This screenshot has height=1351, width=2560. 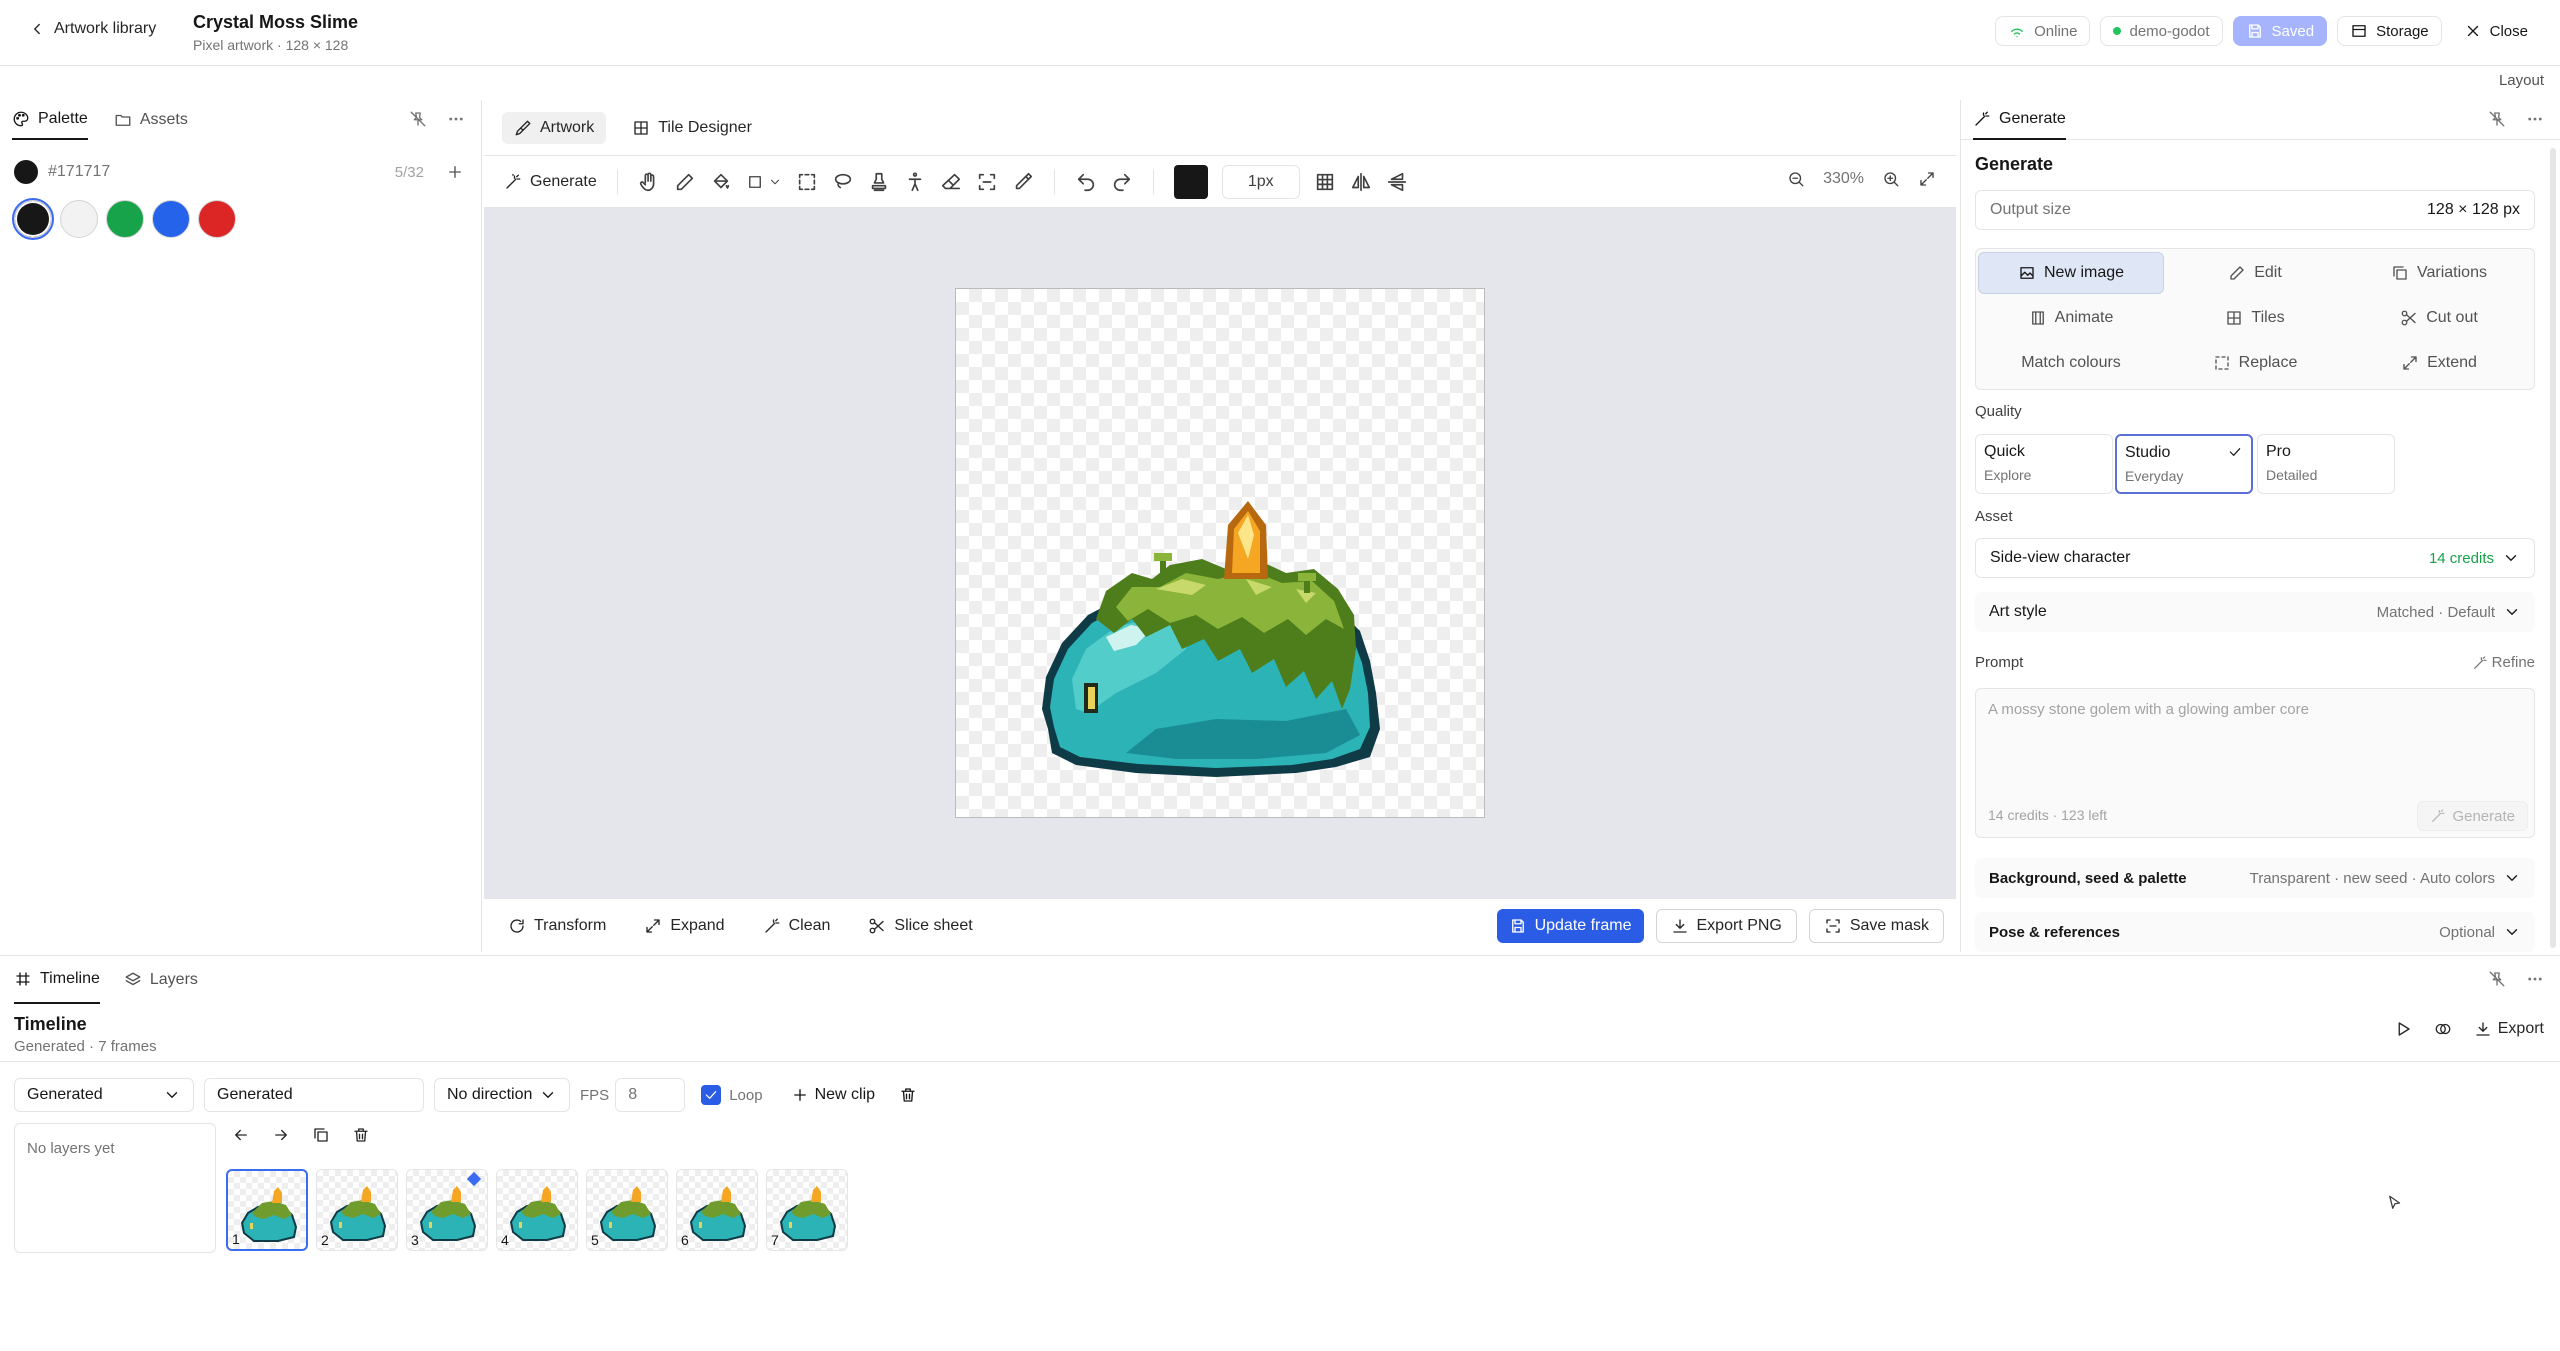 I want to click on new-clip-button: New clip, so click(x=833, y=1095).